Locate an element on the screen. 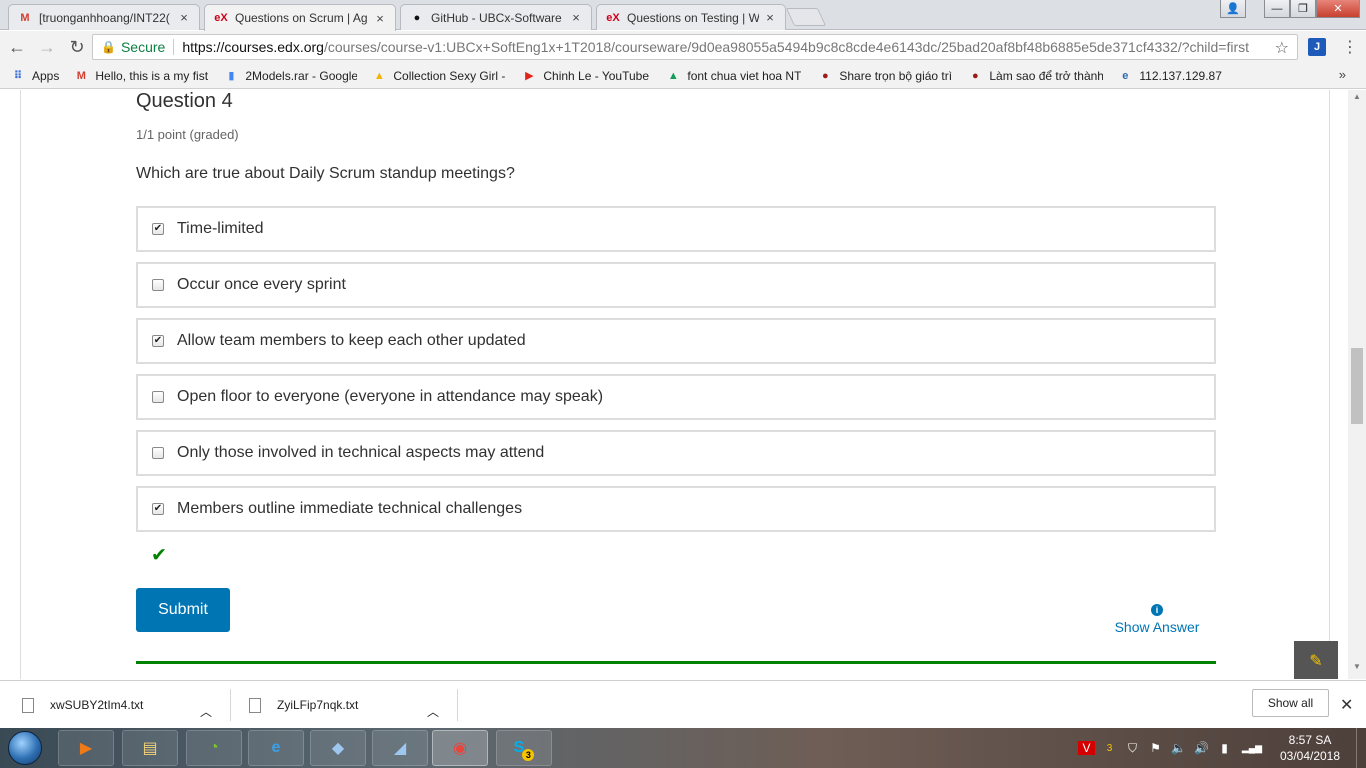 Image resolution: width=1366 pixels, height=768 pixels. browser-menu-icon: ⋮ is located at coordinates (1350, 47).